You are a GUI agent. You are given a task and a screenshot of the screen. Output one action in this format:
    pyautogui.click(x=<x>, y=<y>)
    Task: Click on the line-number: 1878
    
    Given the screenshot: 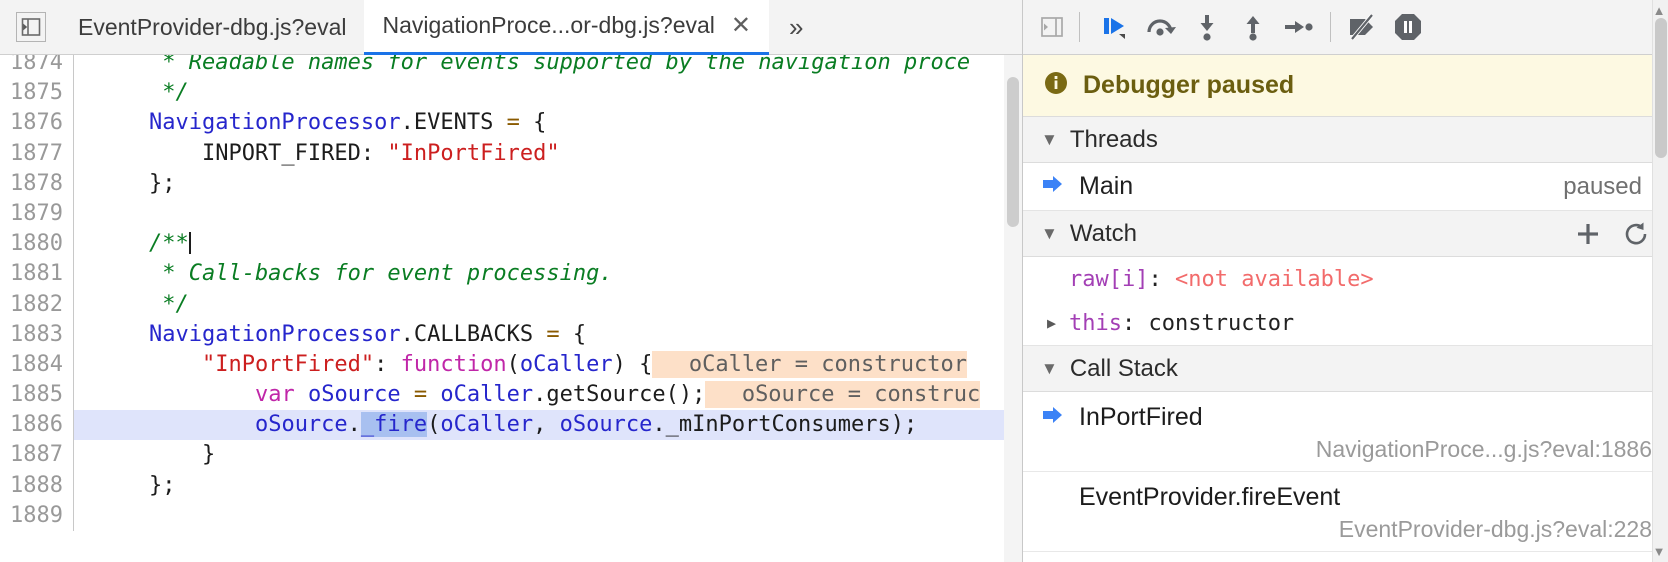 What is the action you would take?
    pyautogui.click(x=37, y=183)
    